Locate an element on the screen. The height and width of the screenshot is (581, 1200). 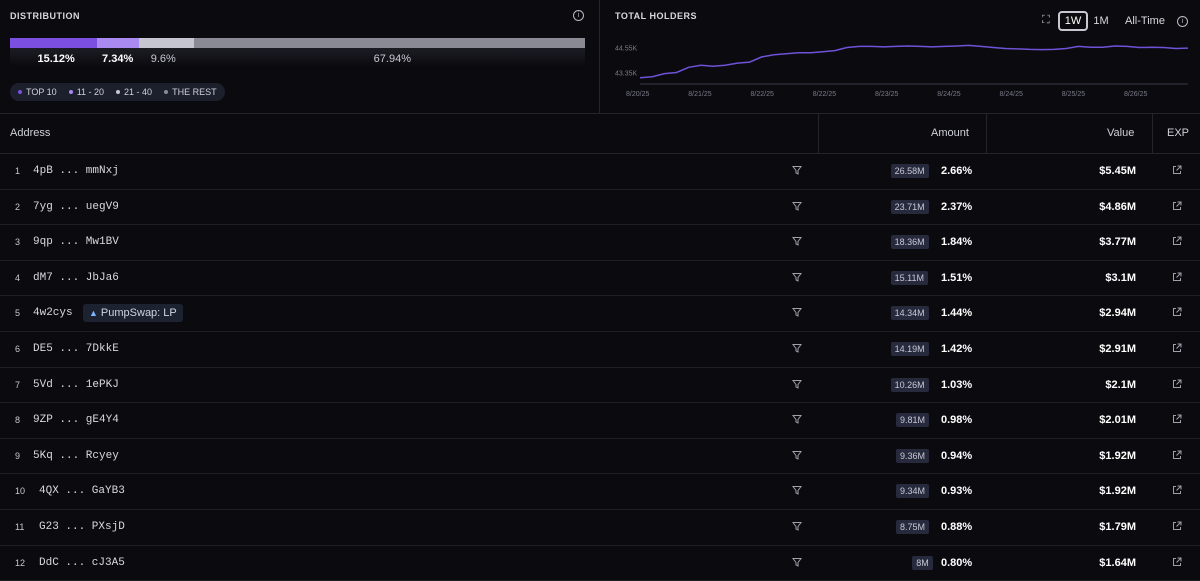
address-link: 5Vd ... 1ePKJ is located at coordinates (76, 385).